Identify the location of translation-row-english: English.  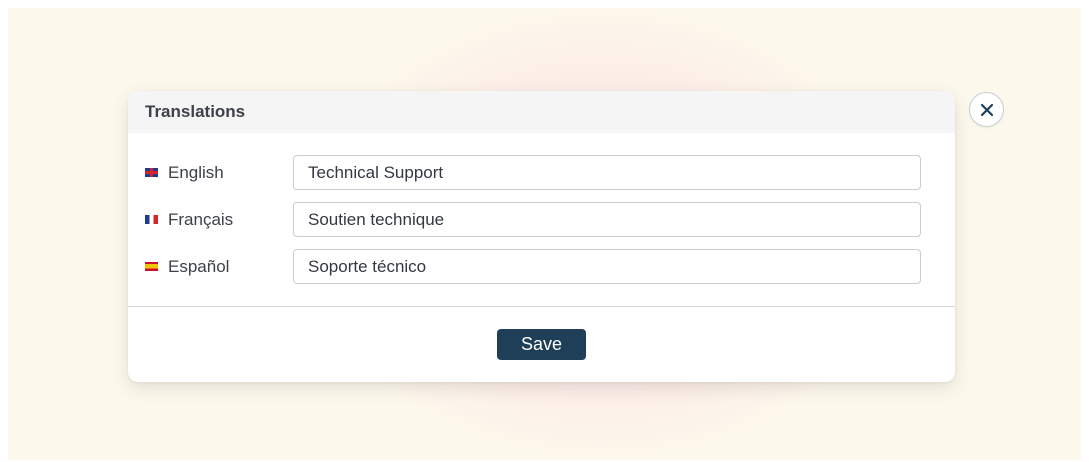
(541, 172).